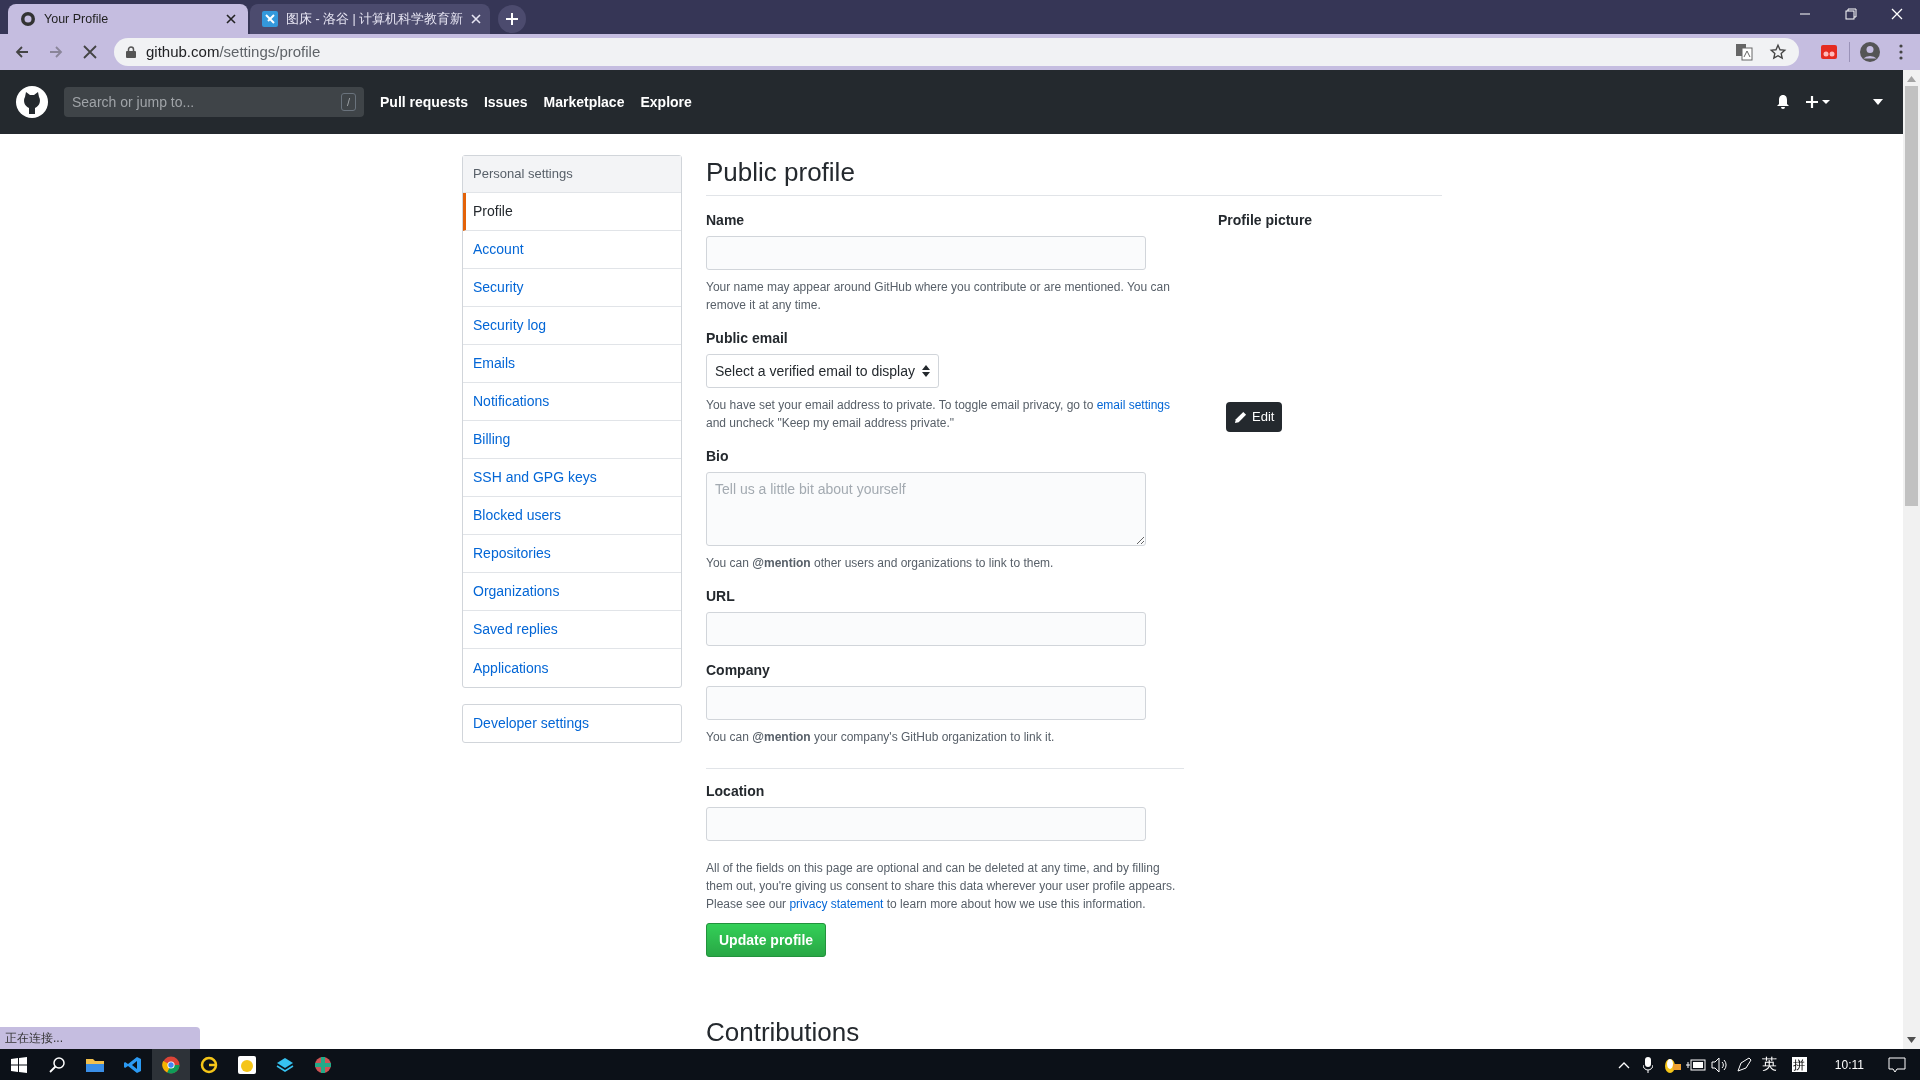 This screenshot has height=1080, width=1920. Describe the element at coordinates (880, 563) in the screenshot. I see `help-text: You can @mention other users and organizations to link to them.` at that location.